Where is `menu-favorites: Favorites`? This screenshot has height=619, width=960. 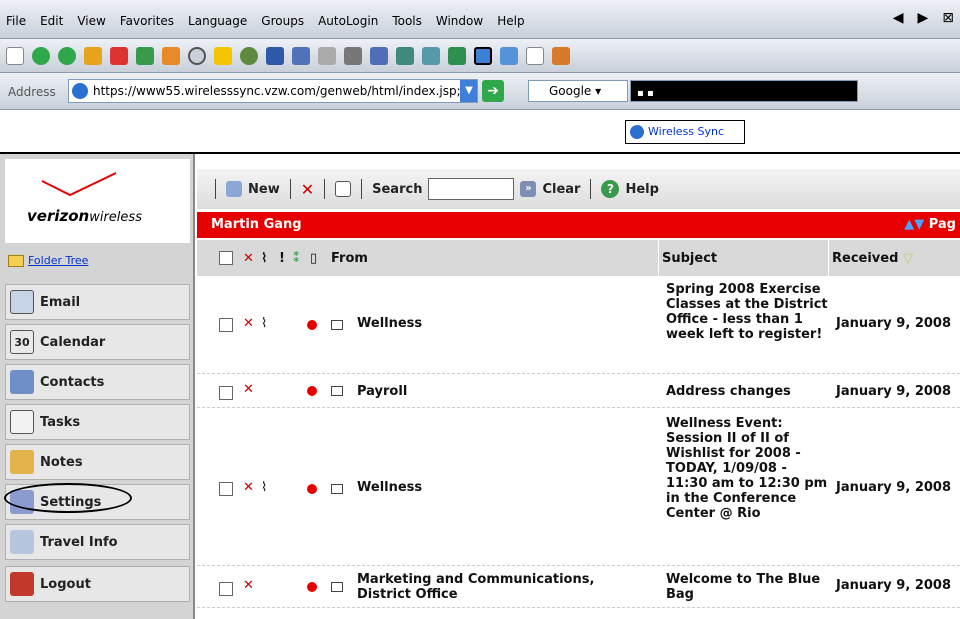 menu-favorites: Favorites is located at coordinates (147, 21).